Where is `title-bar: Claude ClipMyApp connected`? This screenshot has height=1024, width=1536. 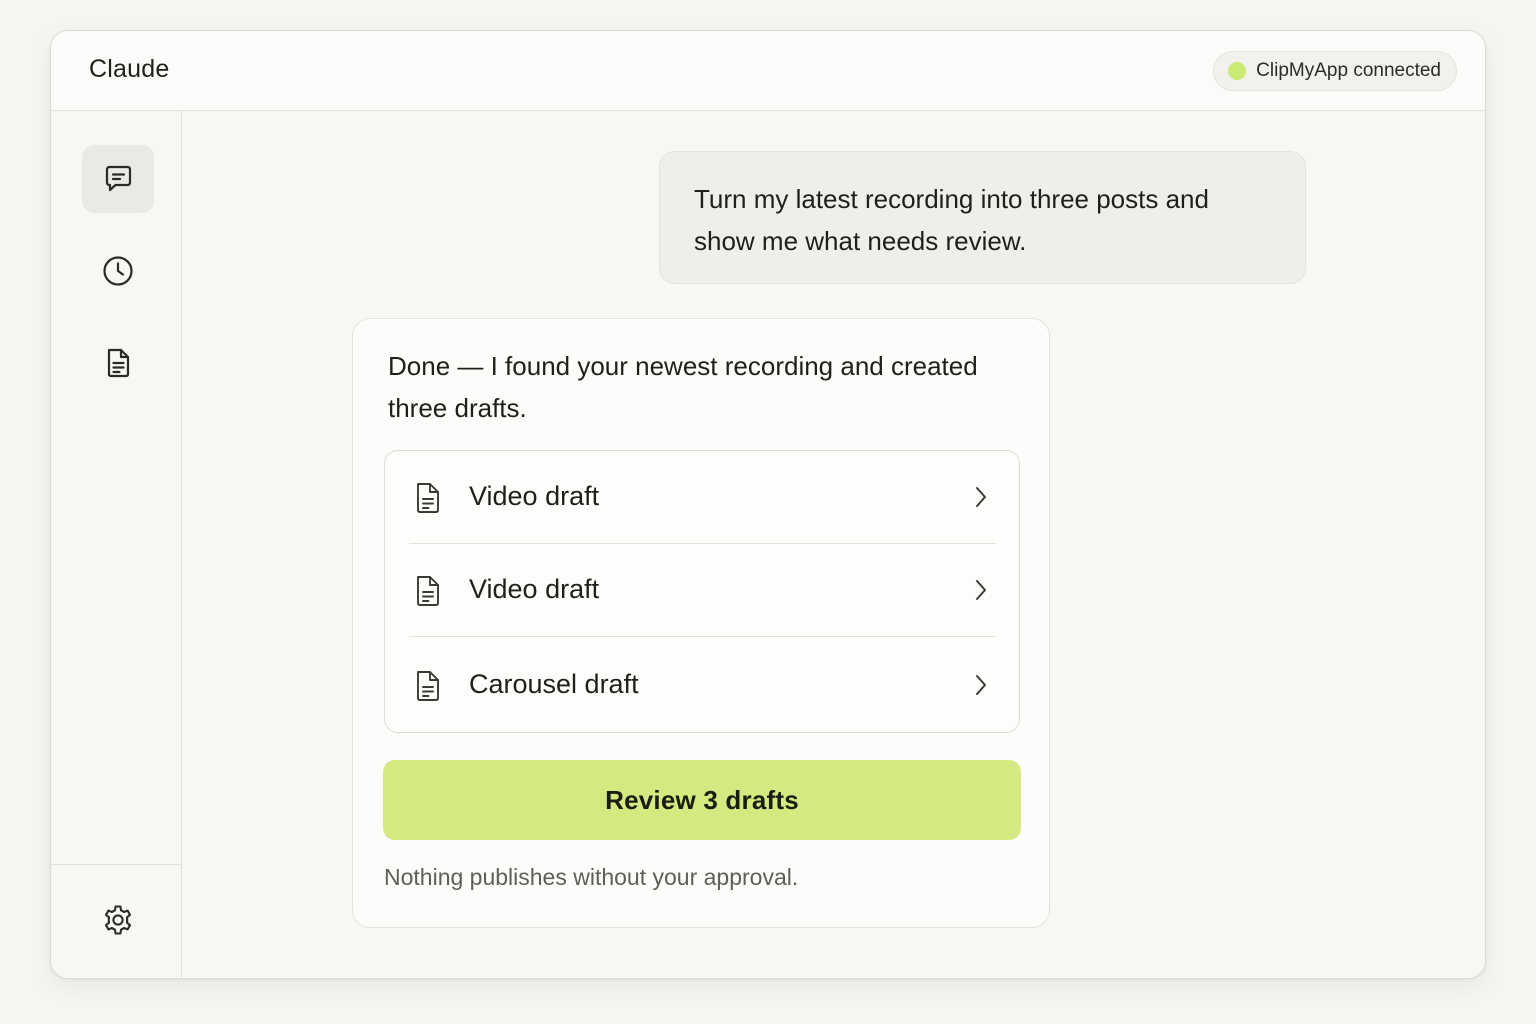
title-bar: Claude ClipMyApp connected is located at coordinates (768, 71).